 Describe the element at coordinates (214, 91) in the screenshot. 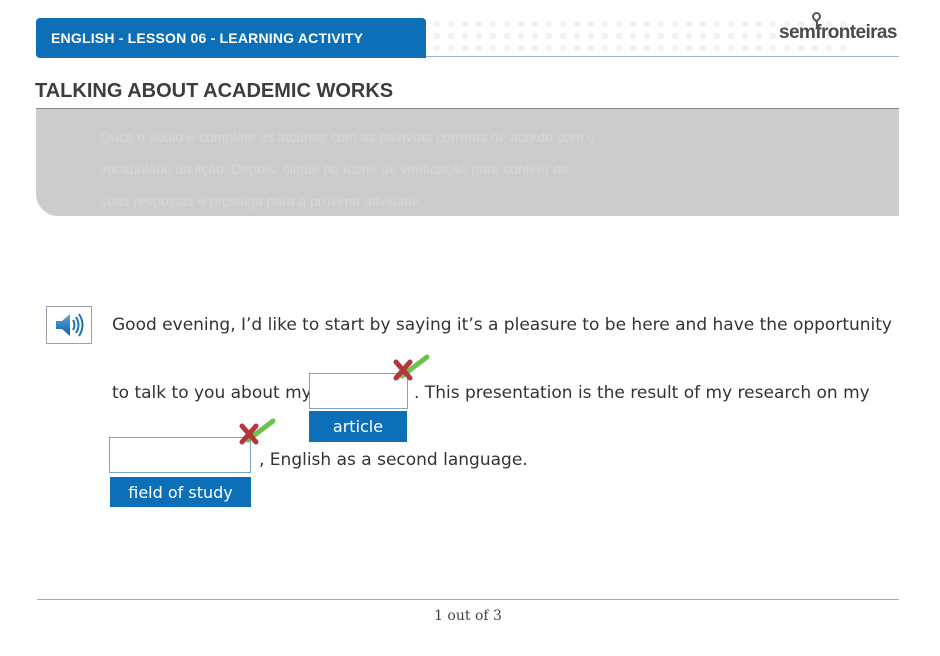

I see `page-title: TALKING ABOUT ACADEMIC WORKS` at that location.